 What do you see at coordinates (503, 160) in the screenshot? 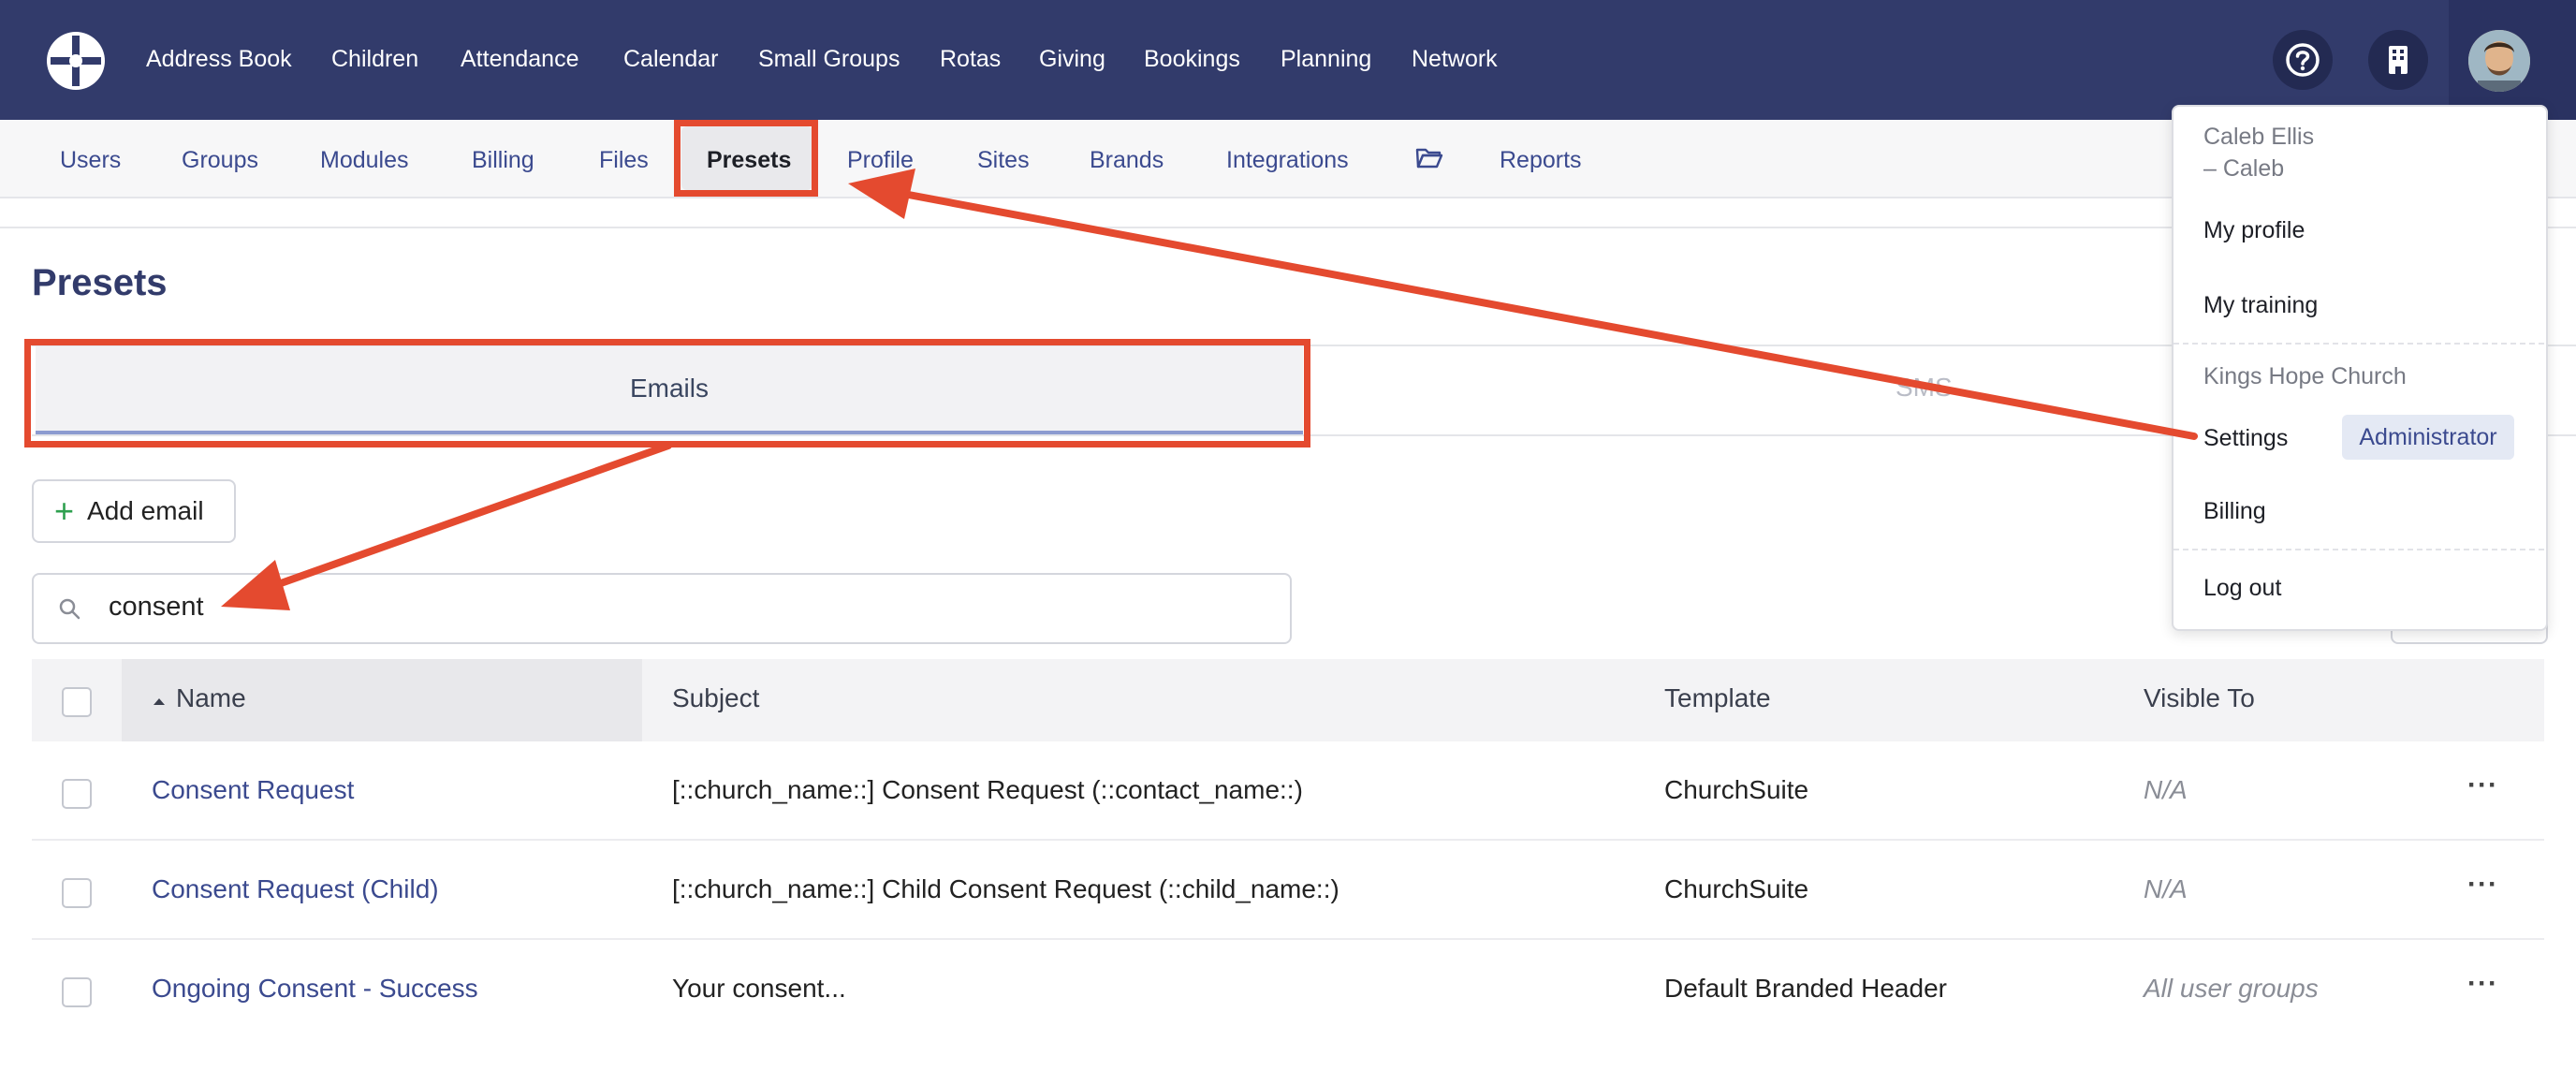
I see `subnav-billing: Billing` at bounding box center [503, 160].